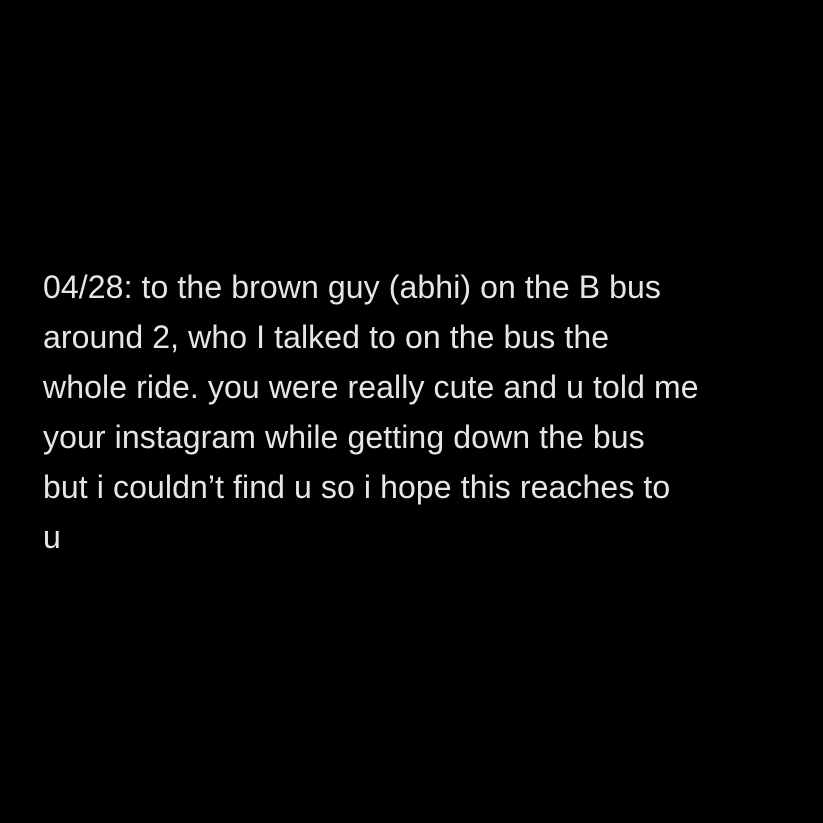 Image resolution: width=823 pixels, height=823 pixels. What do you see at coordinates (52, 537) in the screenshot?
I see `post-line: u` at bounding box center [52, 537].